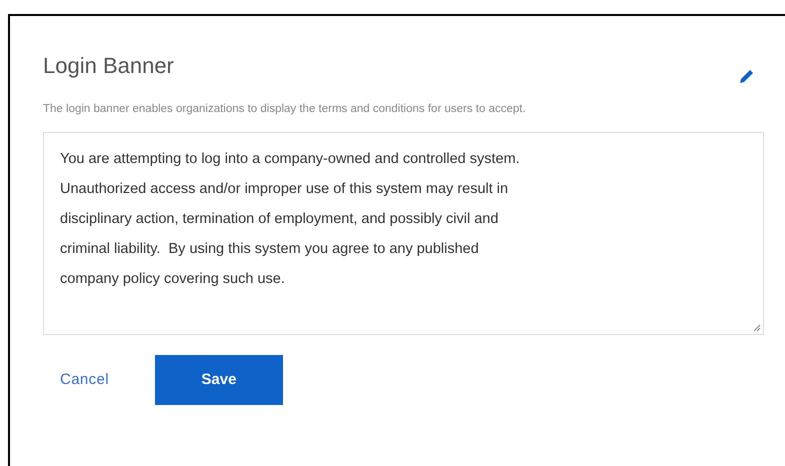  What do you see at coordinates (108, 66) in the screenshot?
I see `card-title: Login Banner` at bounding box center [108, 66].